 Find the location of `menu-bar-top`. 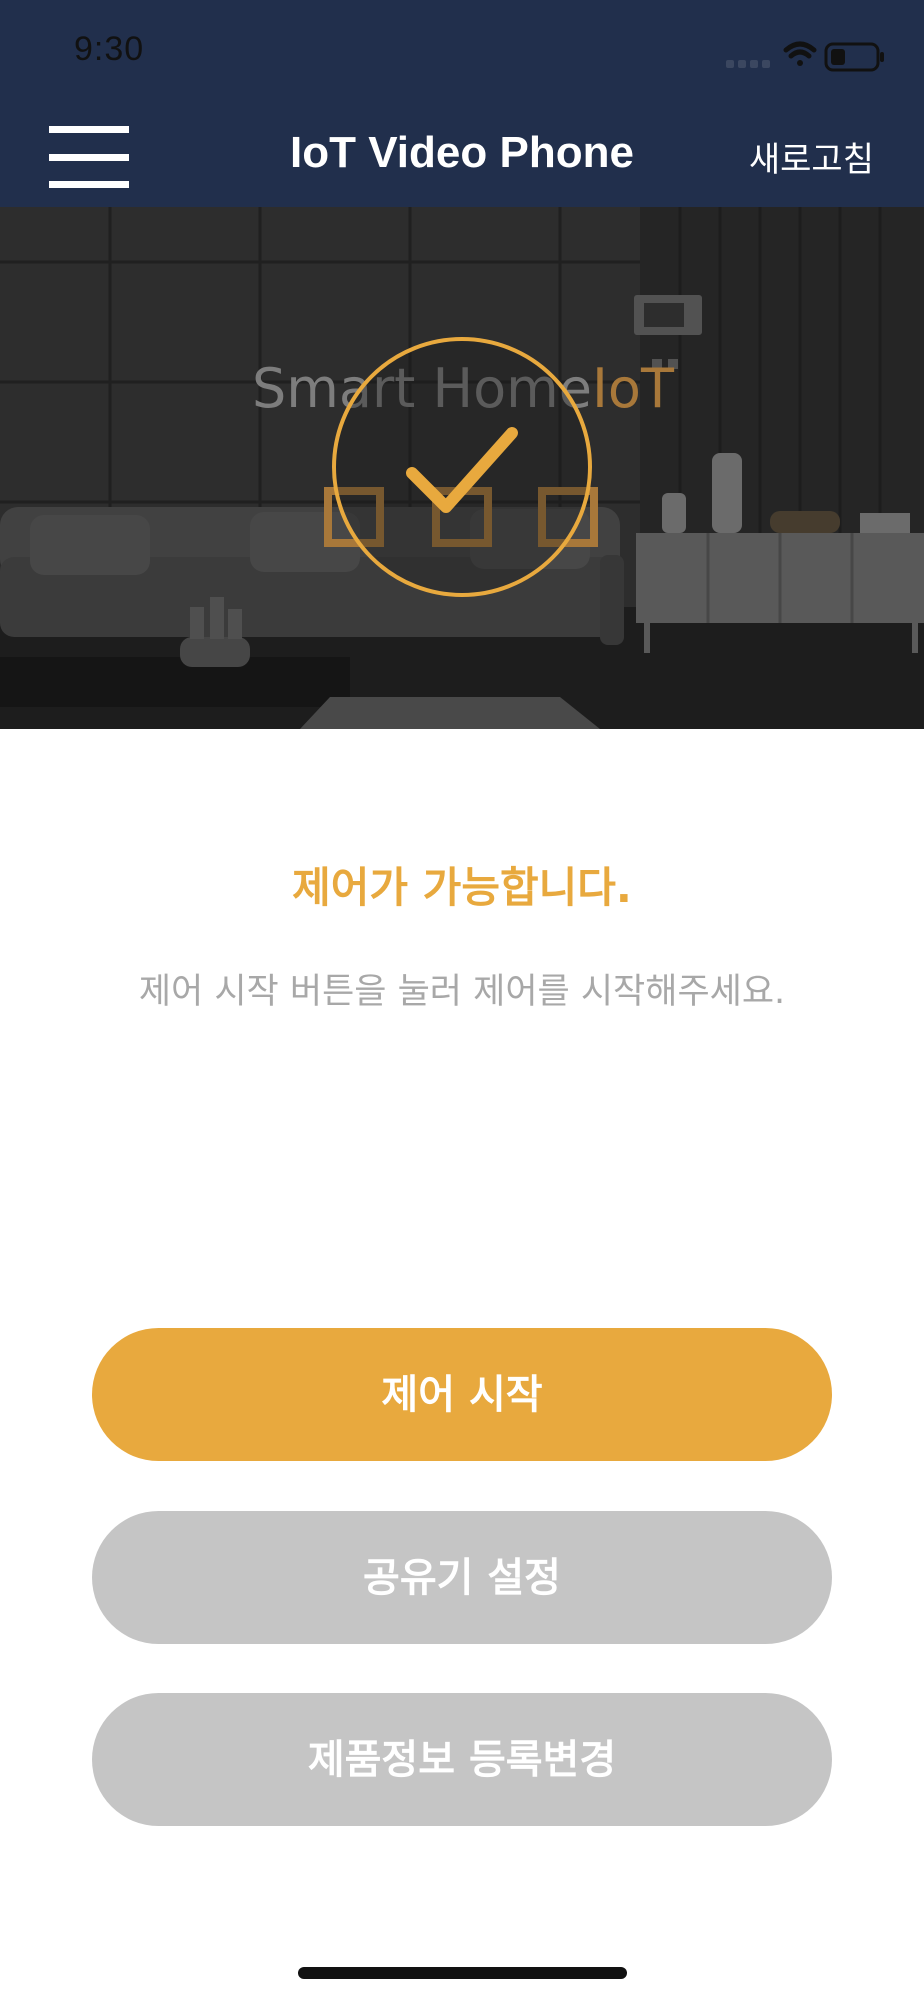

menu-bar-top is located at coordinates (89, 129).